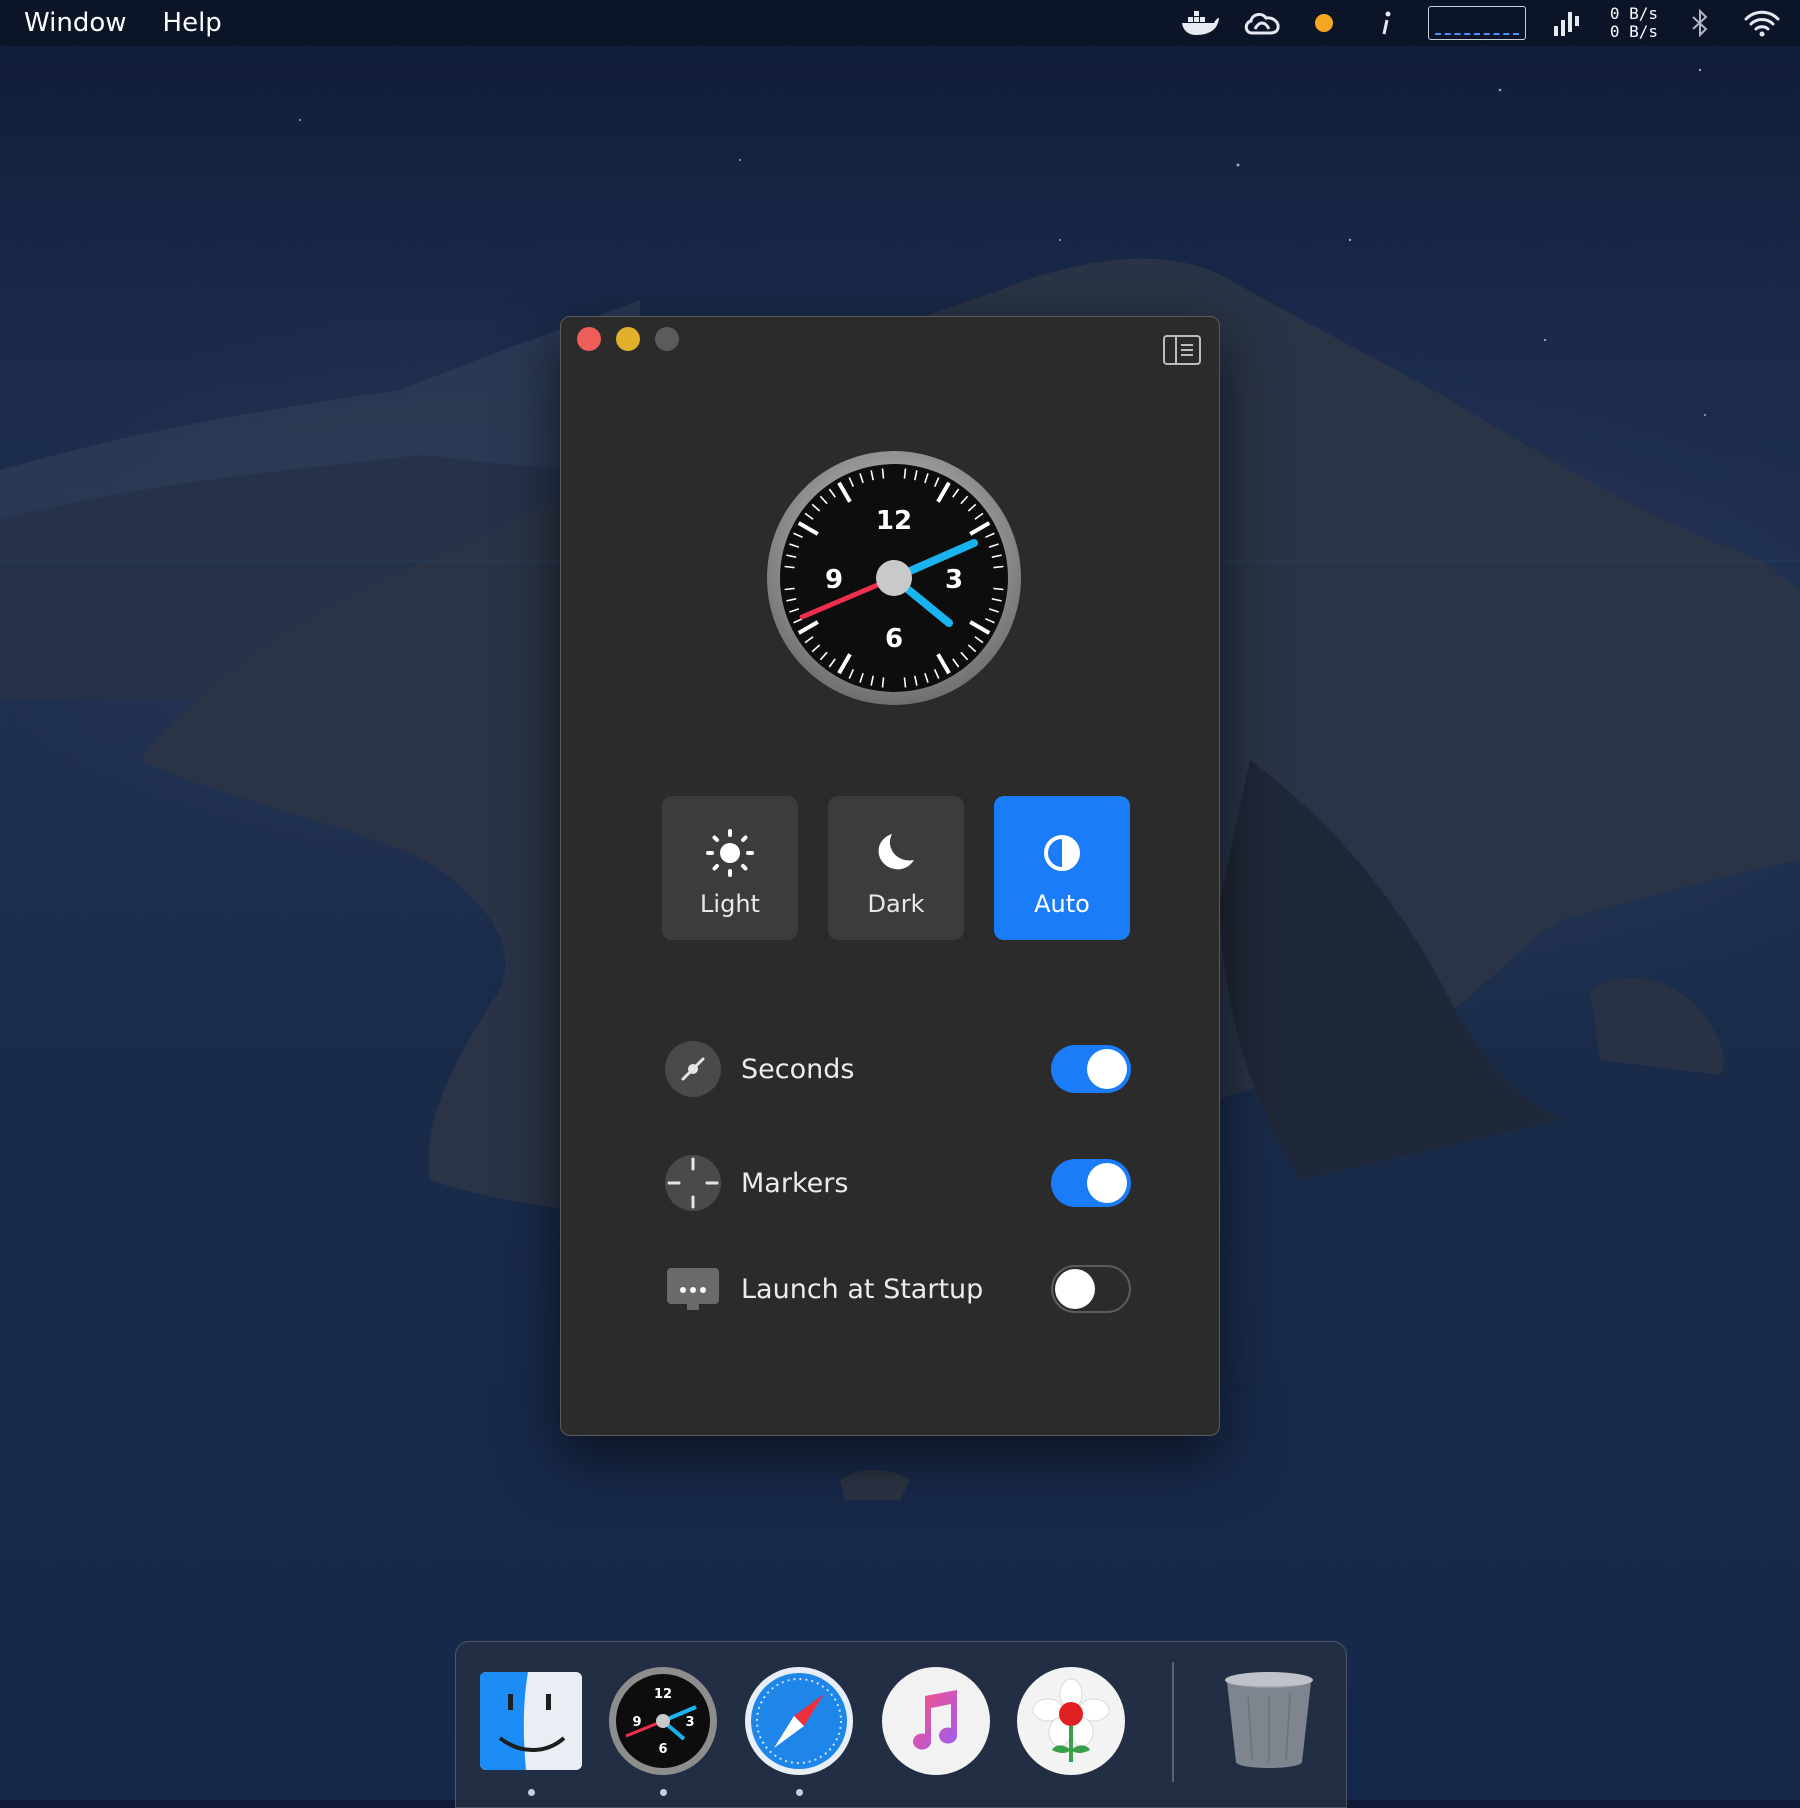 The height and width of the screenshot is (1808, 1800). I want to click on menu-help: Help, so click(192, 23).